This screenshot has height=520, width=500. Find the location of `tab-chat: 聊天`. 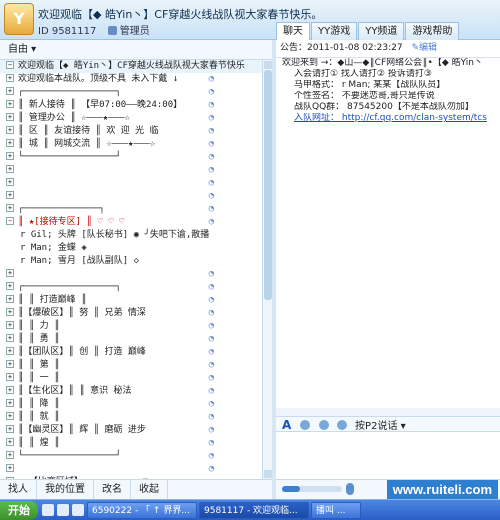

tab-chat: 聊天 is located at coordinates (293, 31).